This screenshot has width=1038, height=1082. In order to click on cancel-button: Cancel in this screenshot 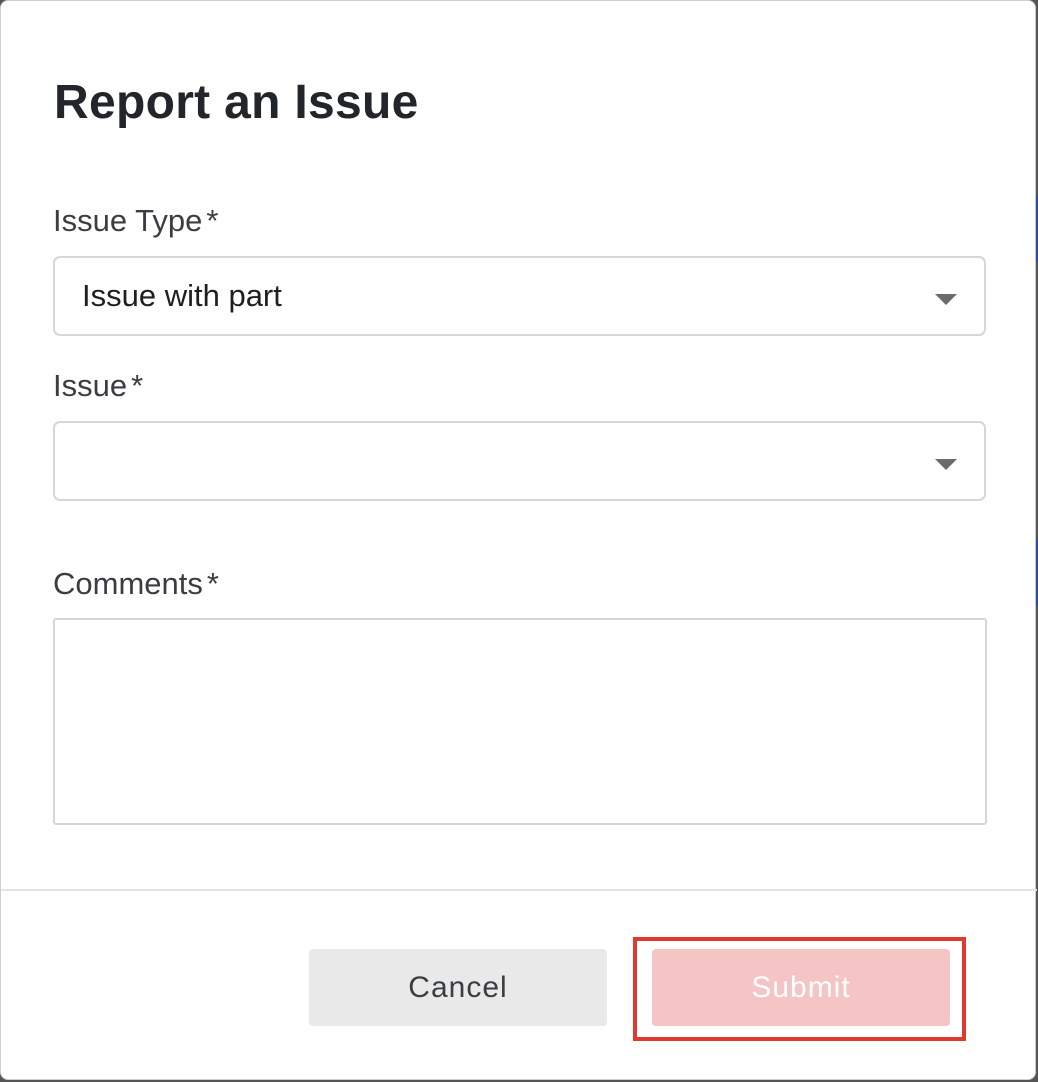, I will do `click(458, 987)`.